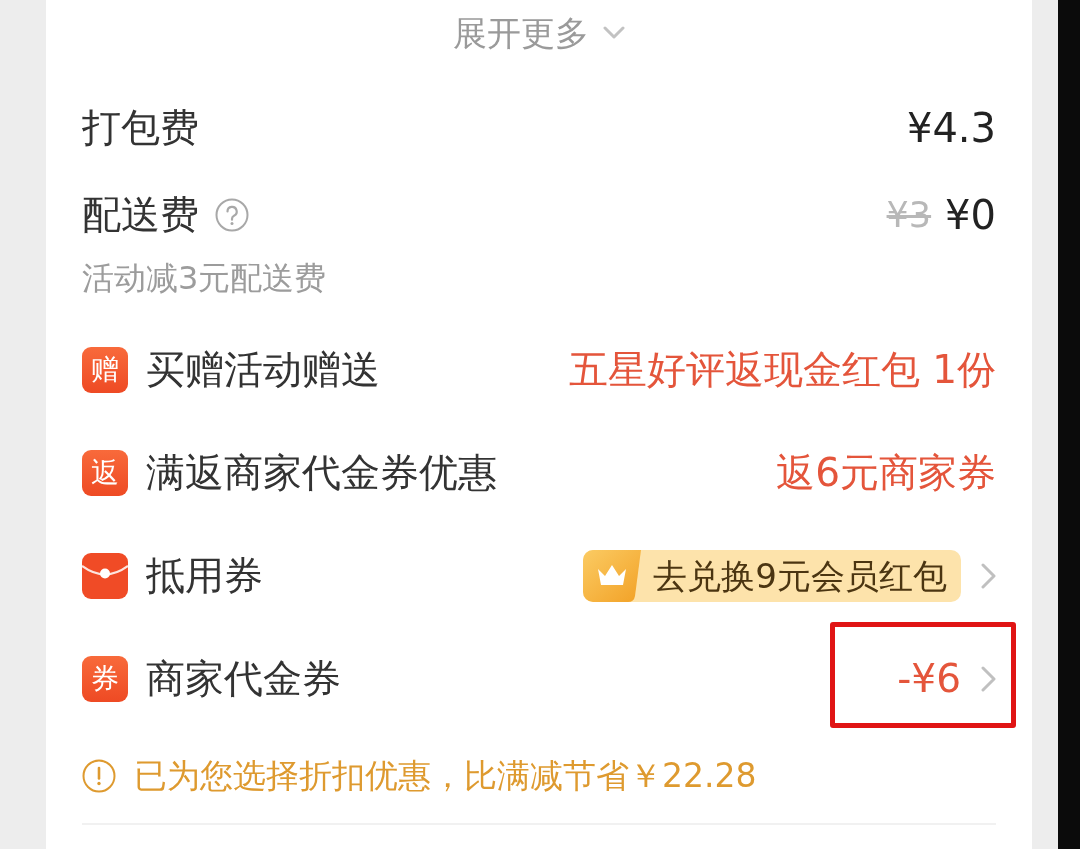  Describe the element at coordinates (614, 33) in the screenshot. I see `chevron-down-icon` at that location.